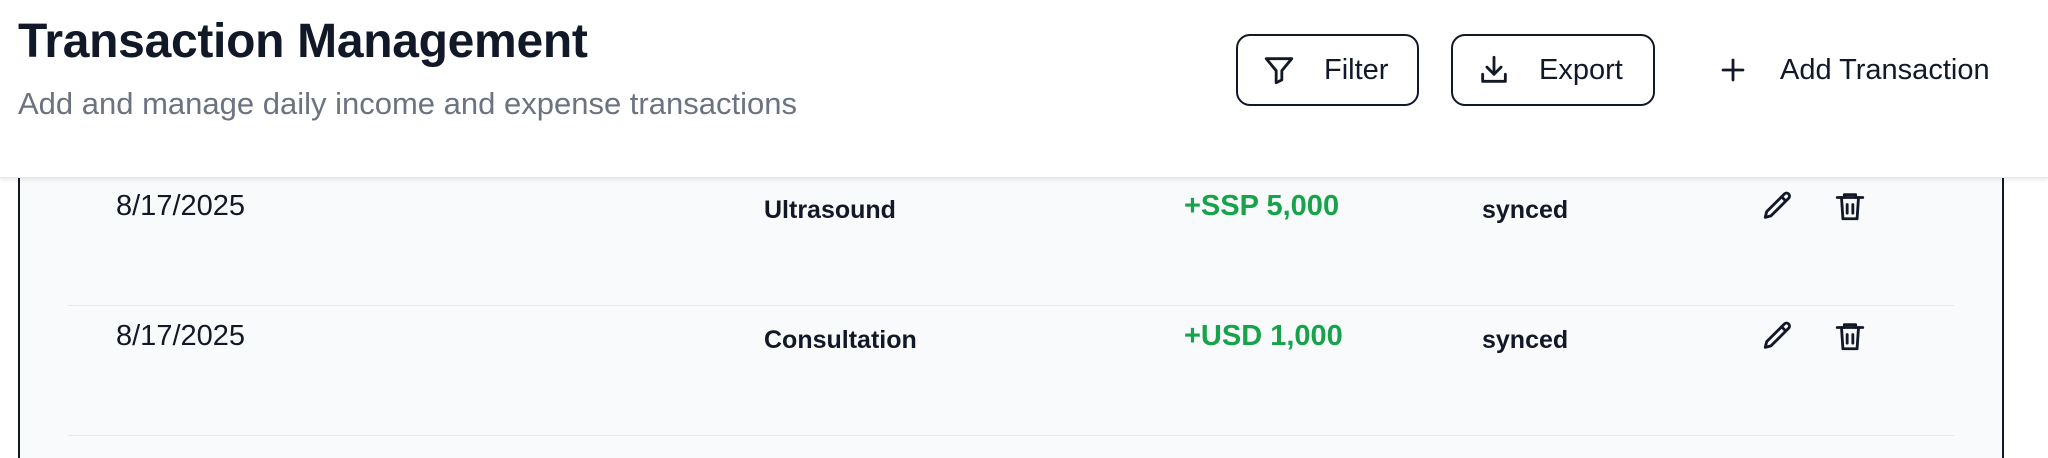 This screenshot has height=458, width=2048. Describe the element at coordinates (1885, 69) in the screenshot. I see `add-transaction-button-label: Add Transaction` at that location.